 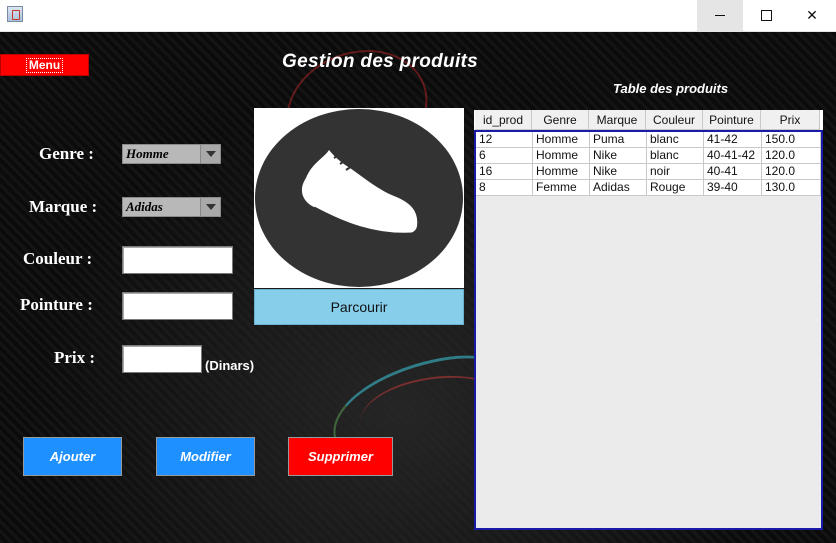 I want to click on column-header: Marque, so click(x=617, y=120).